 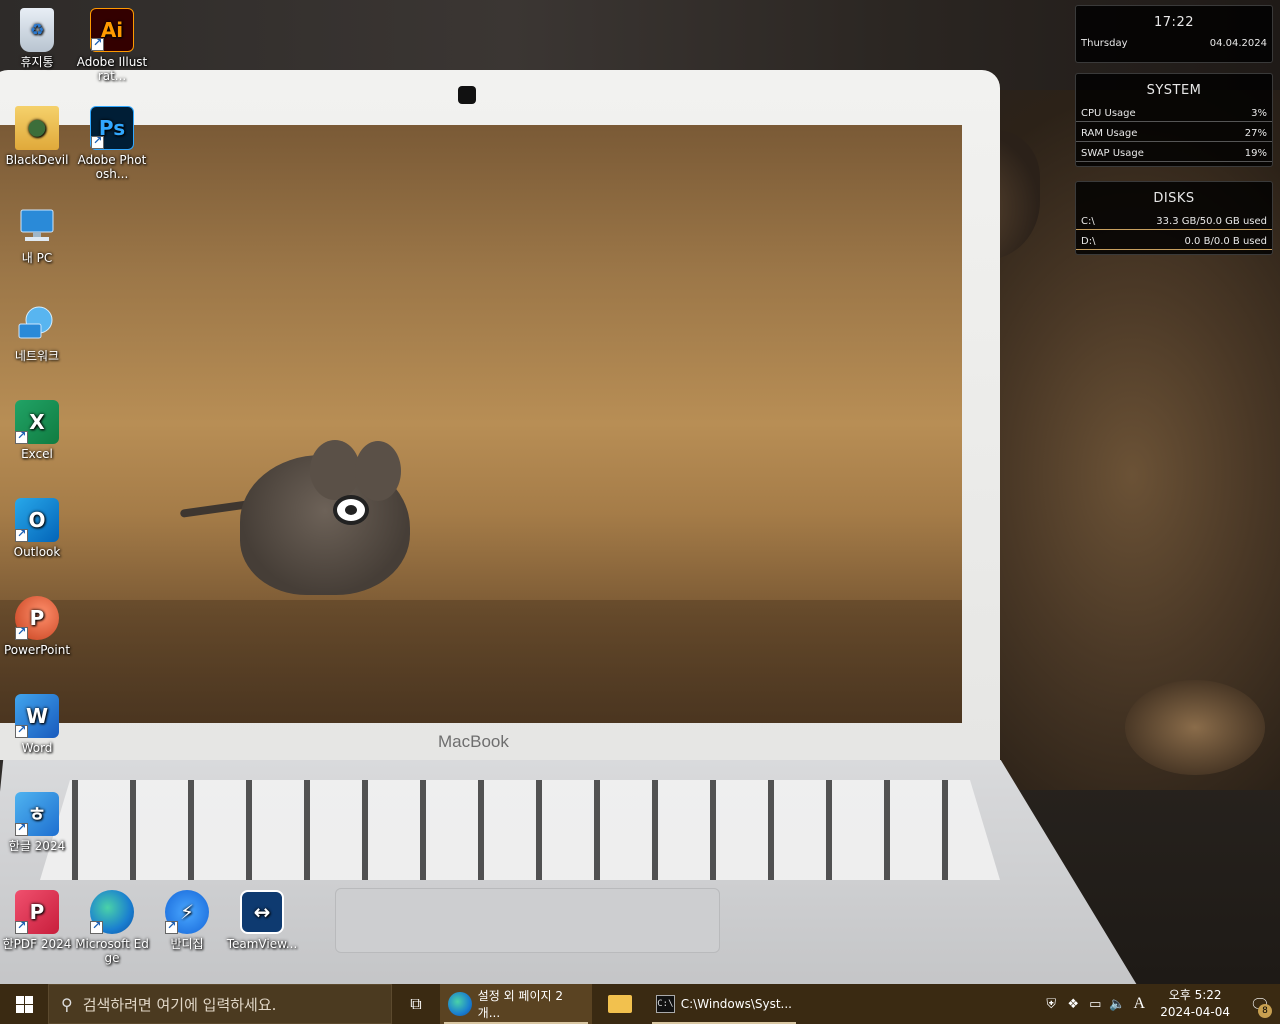 I want to click on wallpaper-mouse-eye, so click(x=351, y=510).